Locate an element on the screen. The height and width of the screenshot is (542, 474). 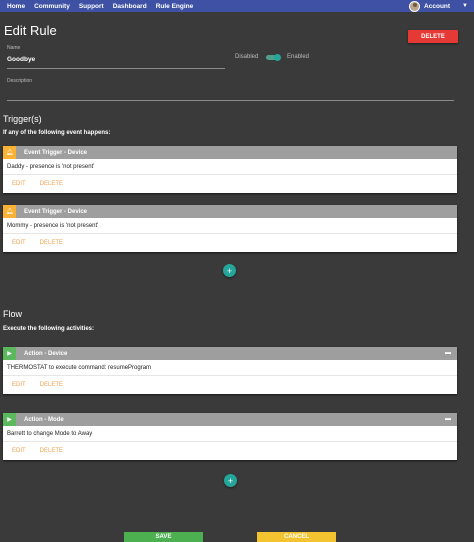
add-action-button: + is located at coordinates (230, 480).